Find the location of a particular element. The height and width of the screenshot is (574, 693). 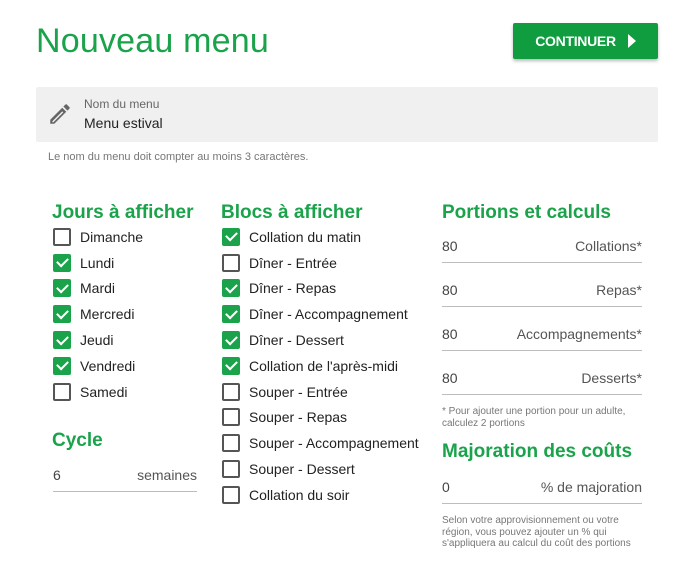

block-option: Souper - Repas is located at coordinates (320, 418).